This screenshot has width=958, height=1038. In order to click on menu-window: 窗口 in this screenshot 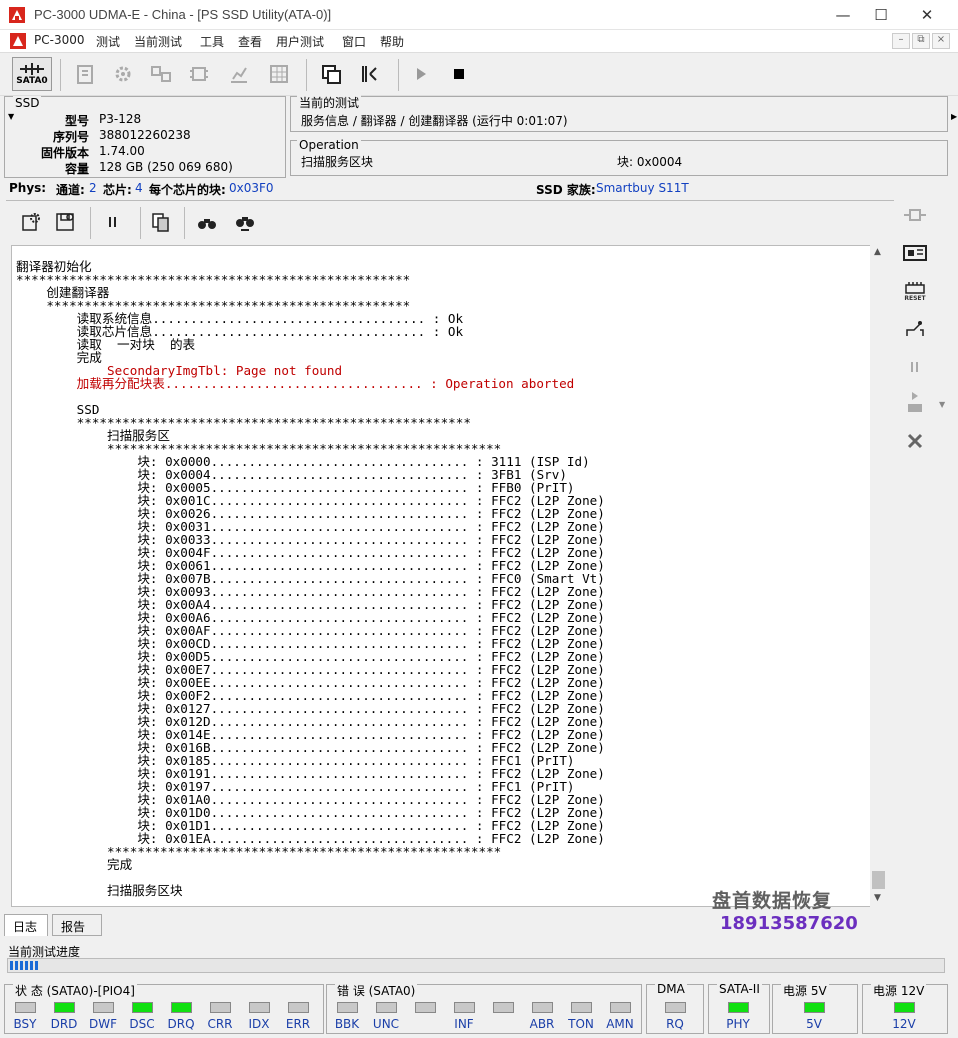, I will do `click(354, 41)`.